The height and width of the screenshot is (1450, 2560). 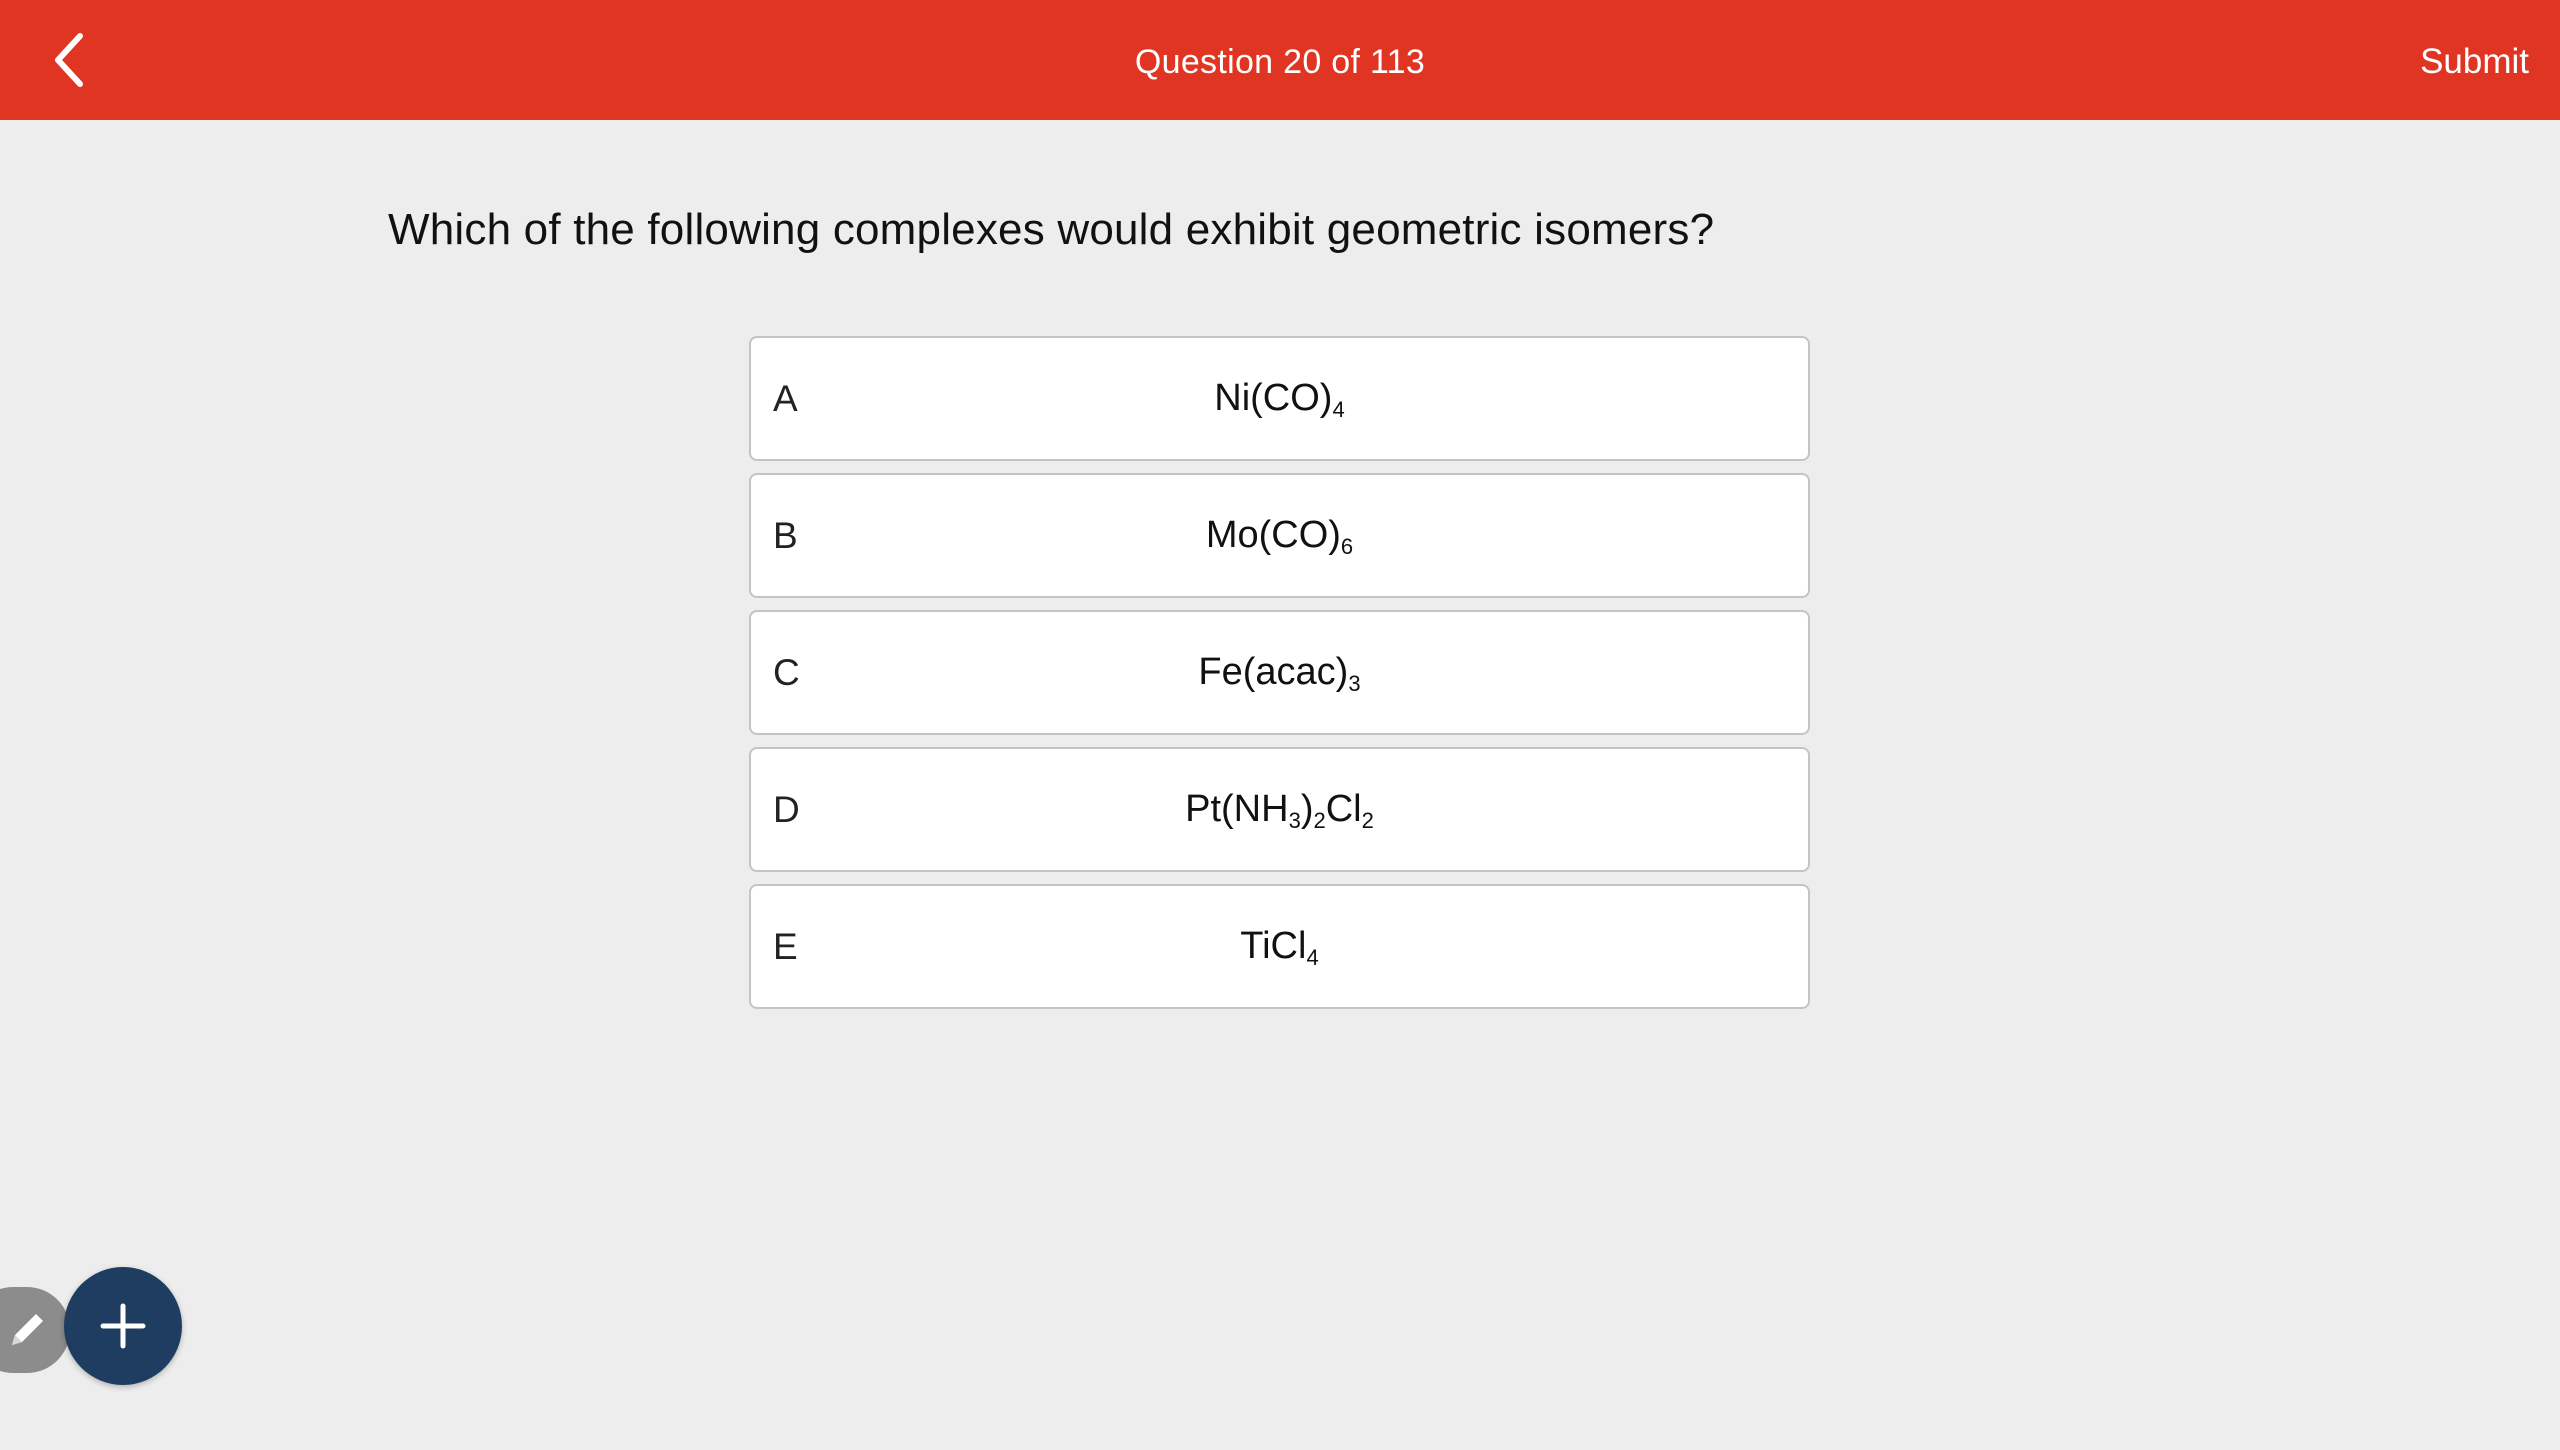 I want to click on formula-part: ), so click(x=1307, y=809).